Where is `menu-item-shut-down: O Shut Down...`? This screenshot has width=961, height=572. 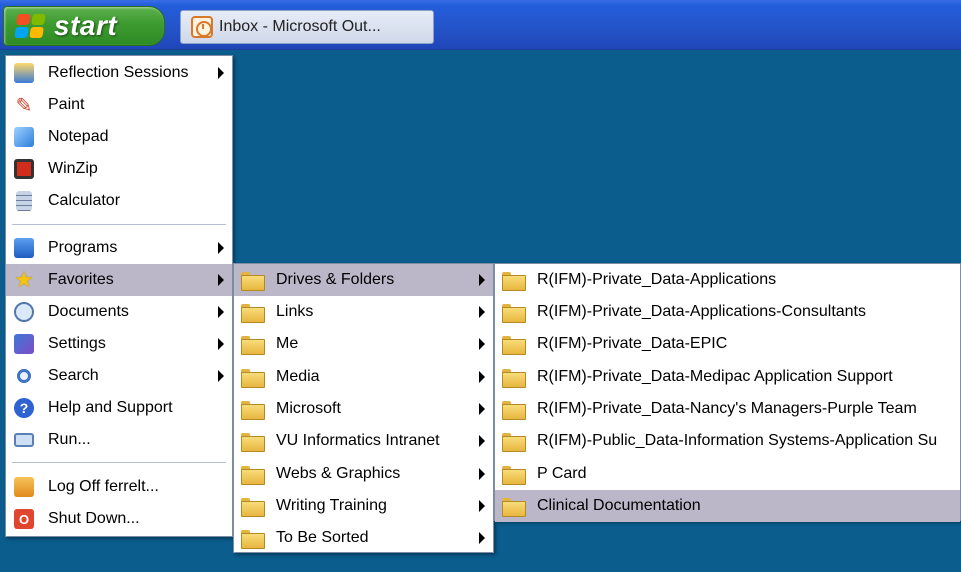 menu-item-shut-down: O Shut Down... is located at coordinates (119, 519).